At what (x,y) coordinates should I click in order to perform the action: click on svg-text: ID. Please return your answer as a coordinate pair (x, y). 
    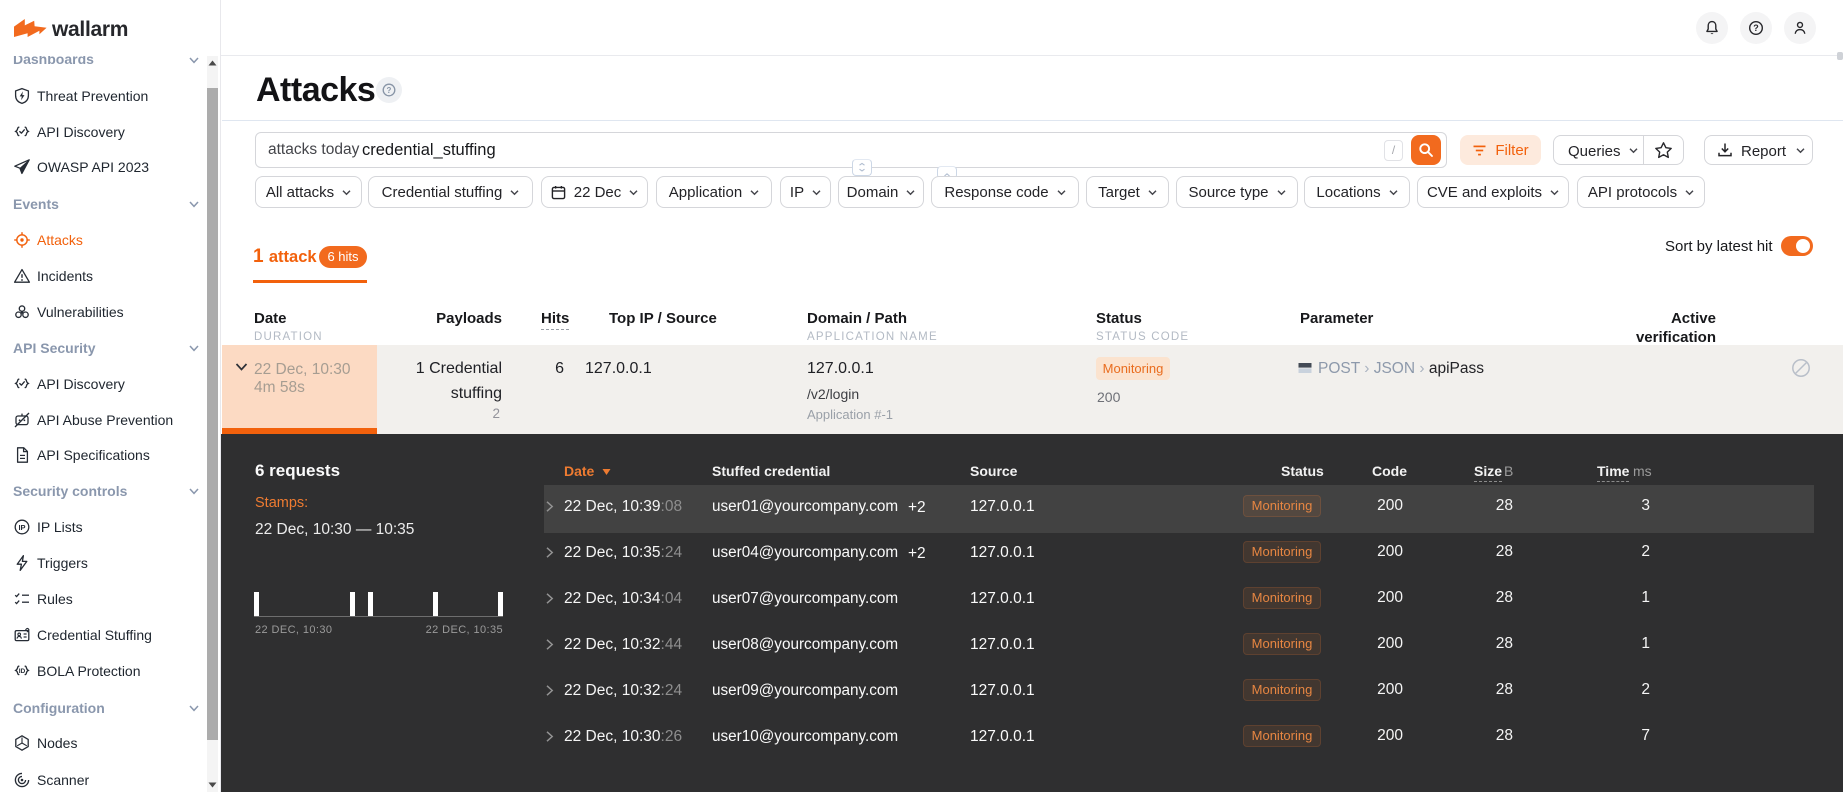
    Looking at the image, I should click on (22, 671).